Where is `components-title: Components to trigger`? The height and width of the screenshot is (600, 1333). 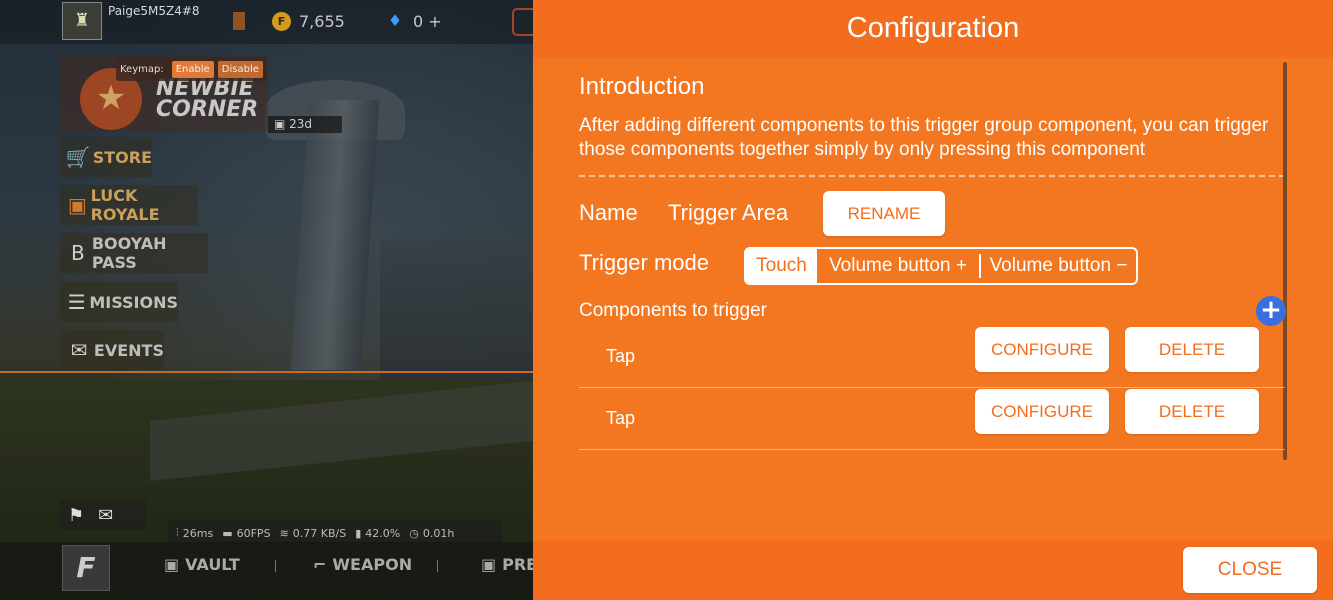 components-title: Components to trigger is located at coordinates (673, 310).